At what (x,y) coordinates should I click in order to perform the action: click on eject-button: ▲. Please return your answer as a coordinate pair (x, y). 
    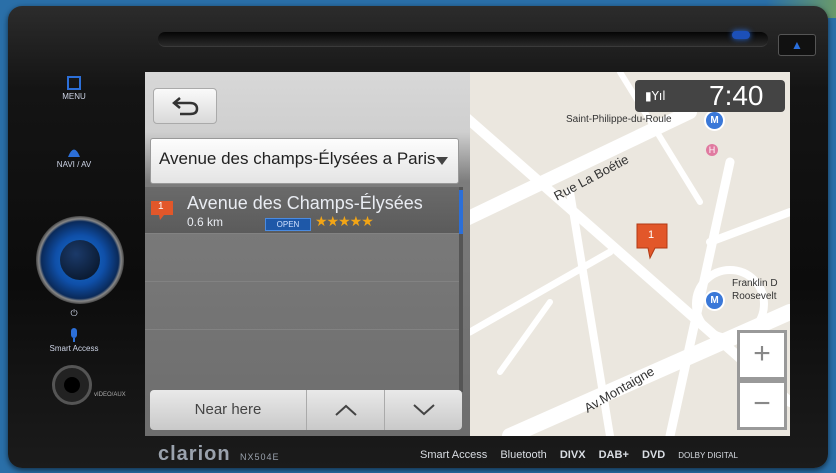
    Looking at the image, I should click on (797, 45).